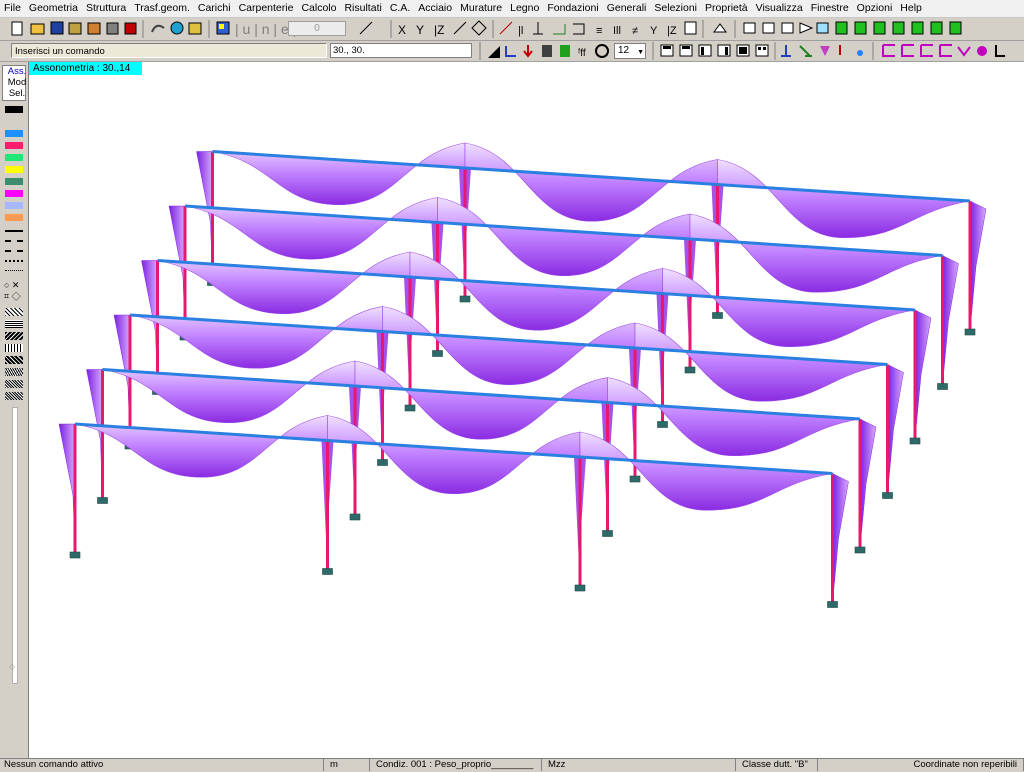 The image size is (1024, 772). I want to click on corner-icon, so click(1000, 51).